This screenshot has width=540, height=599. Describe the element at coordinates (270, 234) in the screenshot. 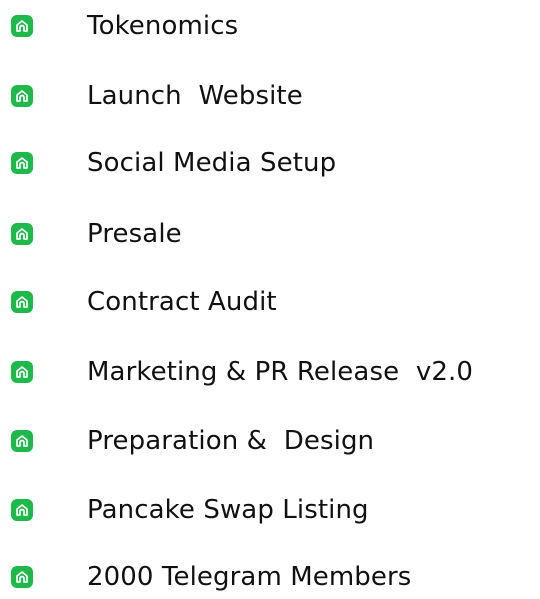

I see `list-item: Presale` at that location.